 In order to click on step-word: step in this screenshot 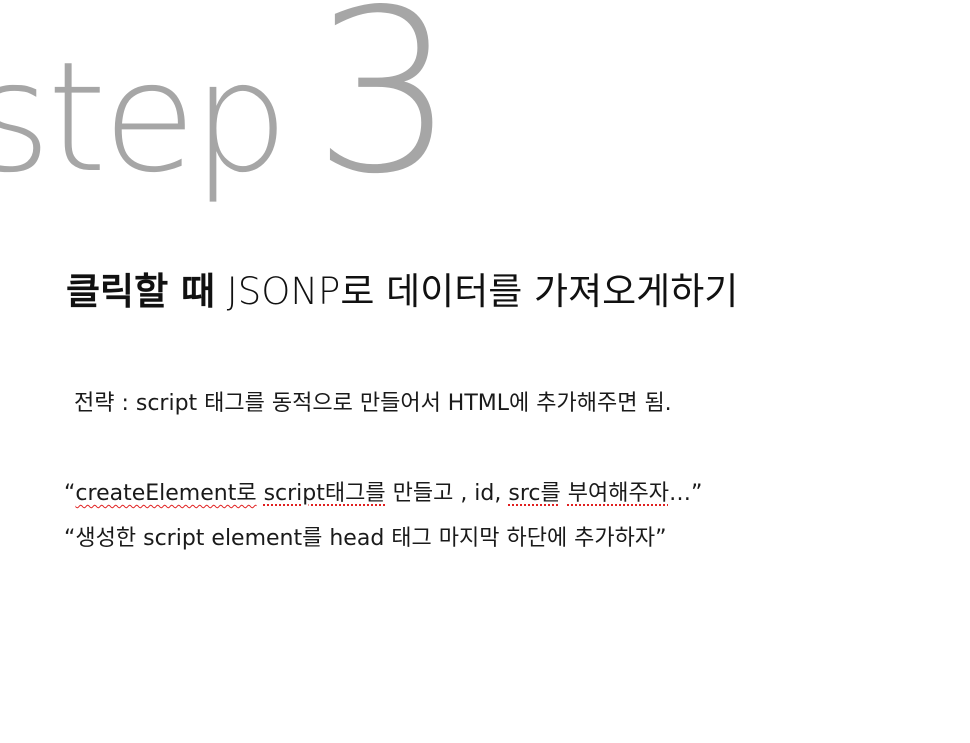, I will do `click(144, 117)`.